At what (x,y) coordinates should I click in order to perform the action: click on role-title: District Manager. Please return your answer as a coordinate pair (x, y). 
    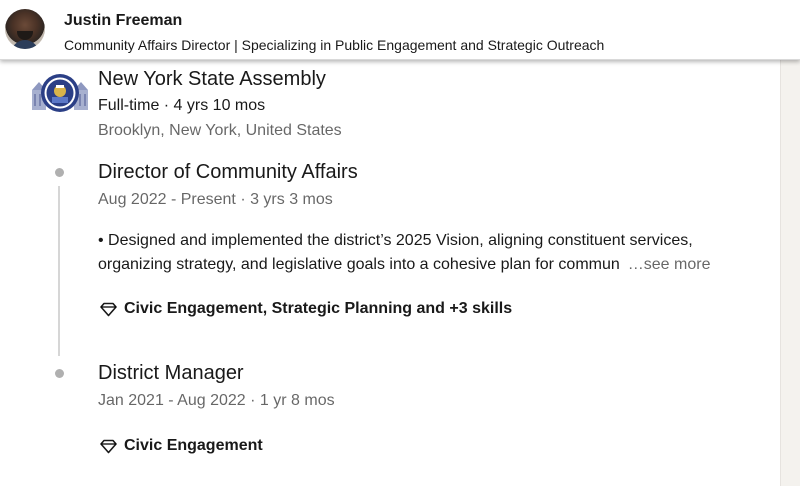
    Looking at the image, I should click on (171, 373).